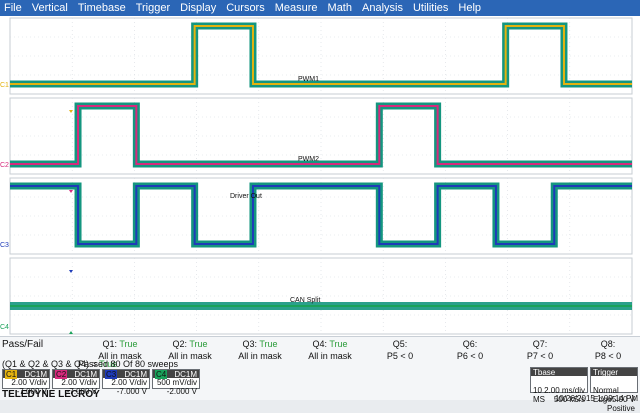  I want to click on trace-label-c3: Driver Out, so click(246, 196).